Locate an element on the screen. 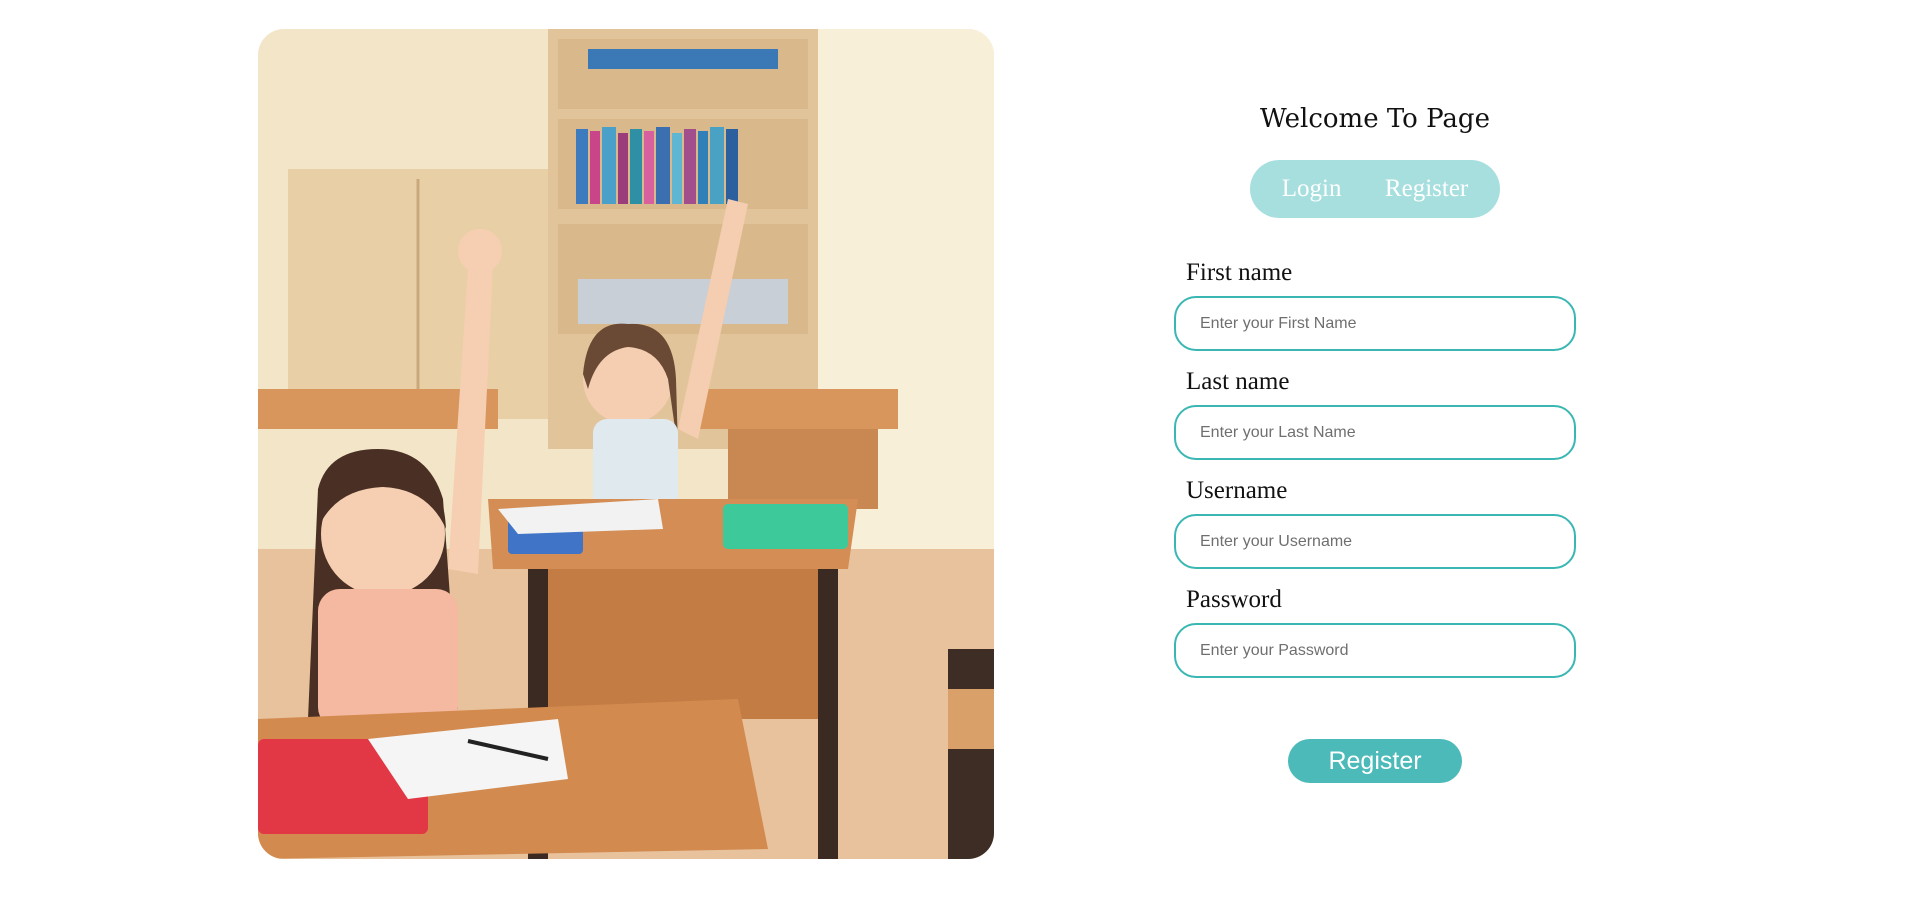  password-field: Password is located at coordinates (1375, 631).